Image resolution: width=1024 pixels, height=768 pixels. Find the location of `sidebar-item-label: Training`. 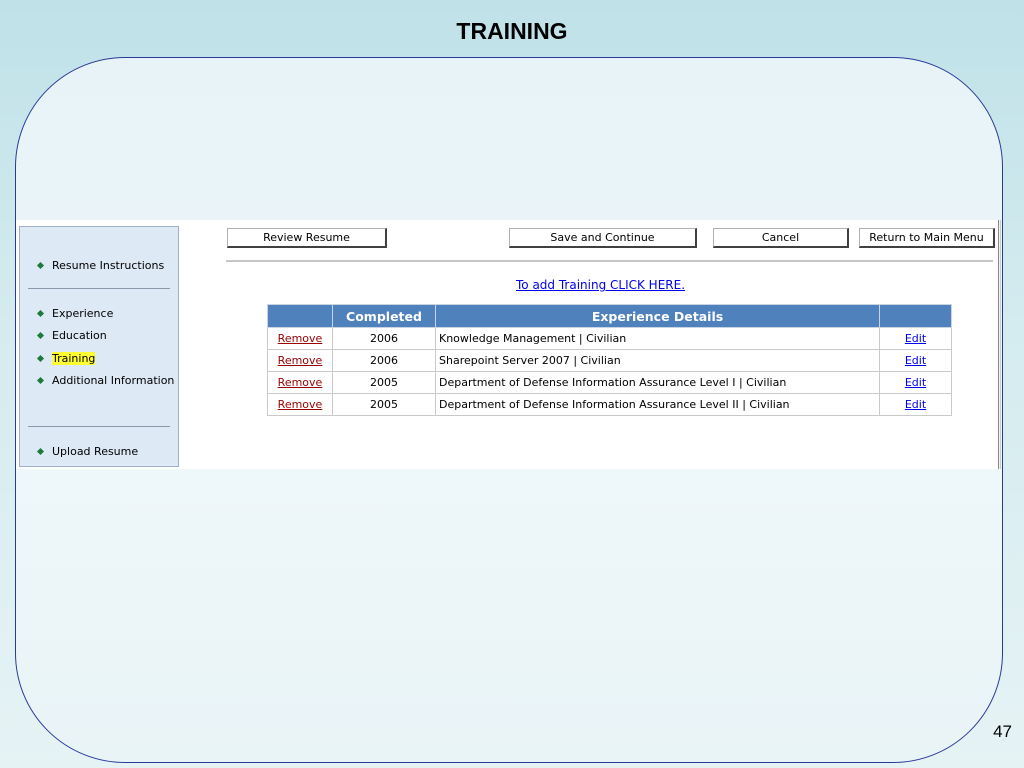

sidebar-item-label: Training is located at coordinates (74, 358).